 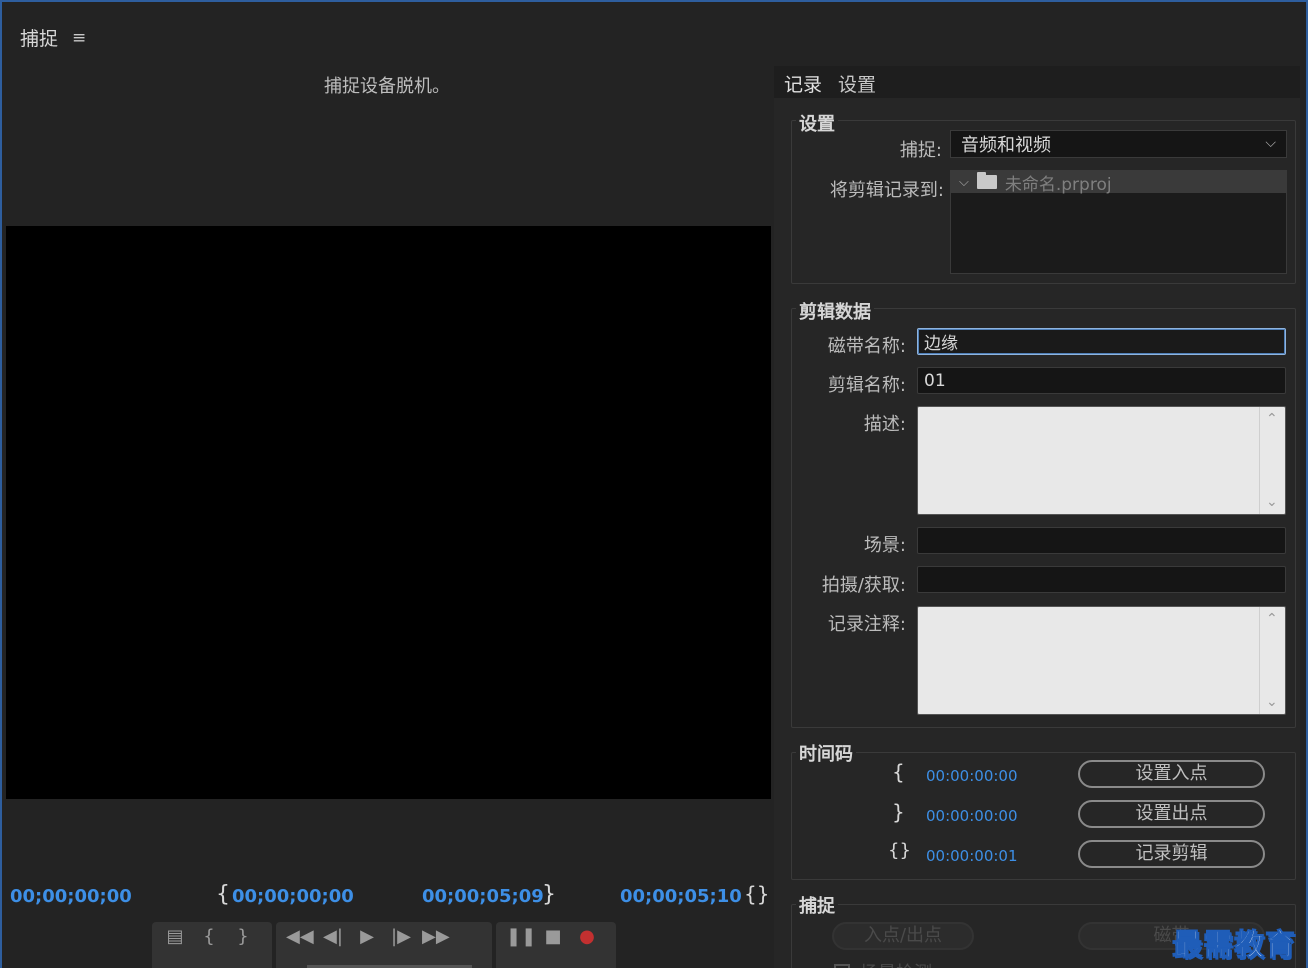 What do you see at coordinates (866, 624) in the screenshot?
I see `log-note-label: 记录注释:` at bounding box center [866, 624].